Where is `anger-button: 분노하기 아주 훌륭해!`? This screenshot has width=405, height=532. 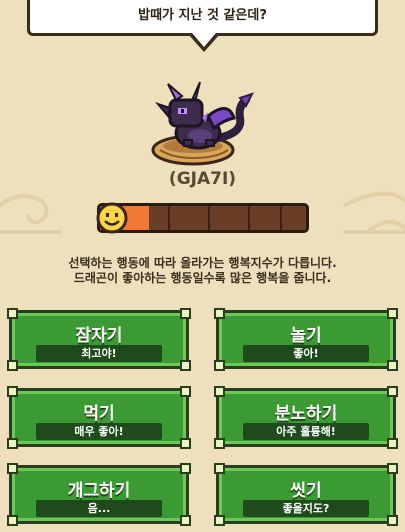 anger-button: 분노하기 아주 훌륭해! is located at coordinates (306, 417).